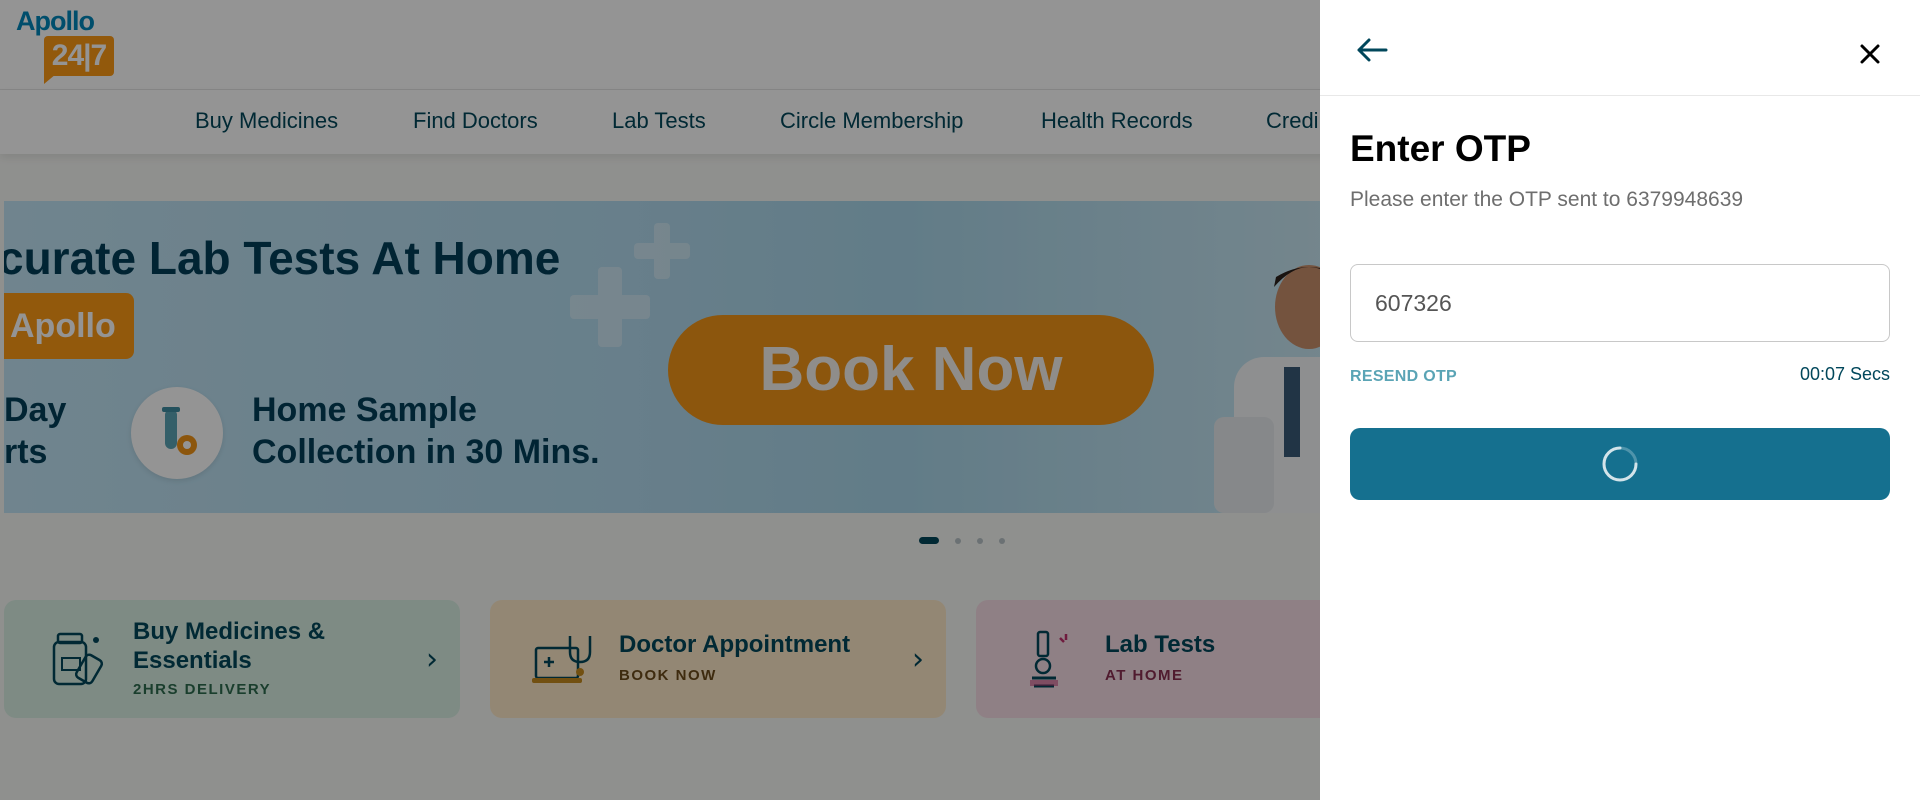 Image resolution: width=1920 pixels, height=800 pixels. I want to click on back-button, so click(1372, 50).